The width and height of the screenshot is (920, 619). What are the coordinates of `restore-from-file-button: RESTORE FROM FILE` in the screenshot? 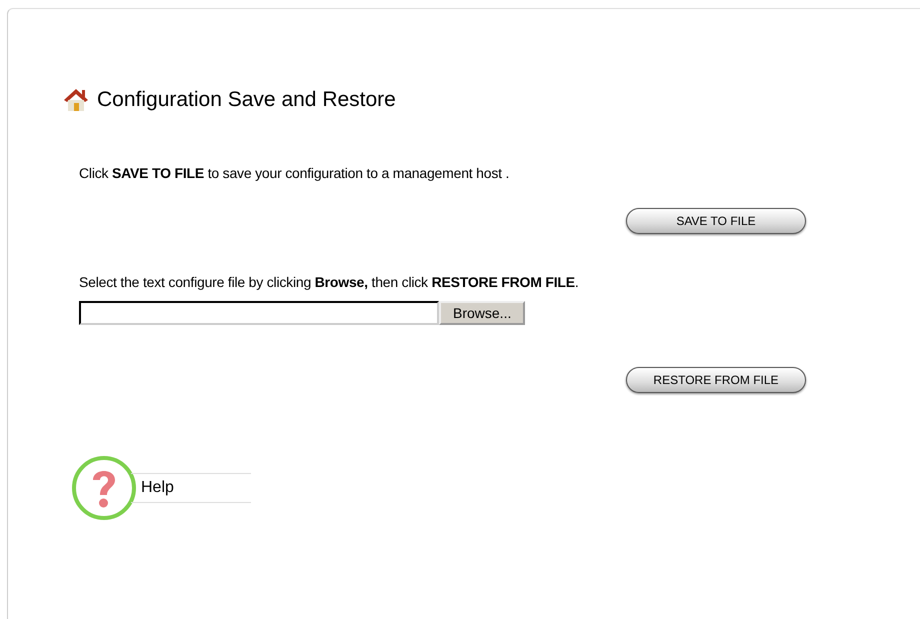 It's located at (716, 380).